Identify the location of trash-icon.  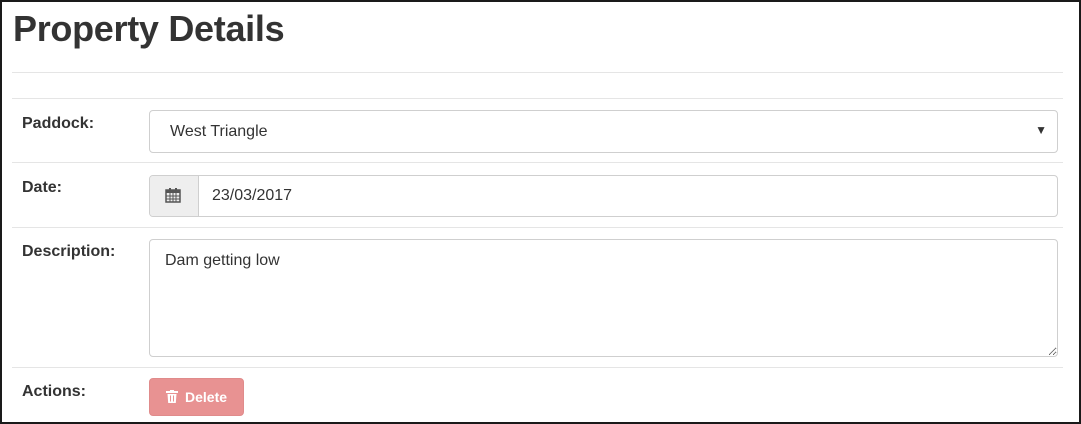
(172, 396).